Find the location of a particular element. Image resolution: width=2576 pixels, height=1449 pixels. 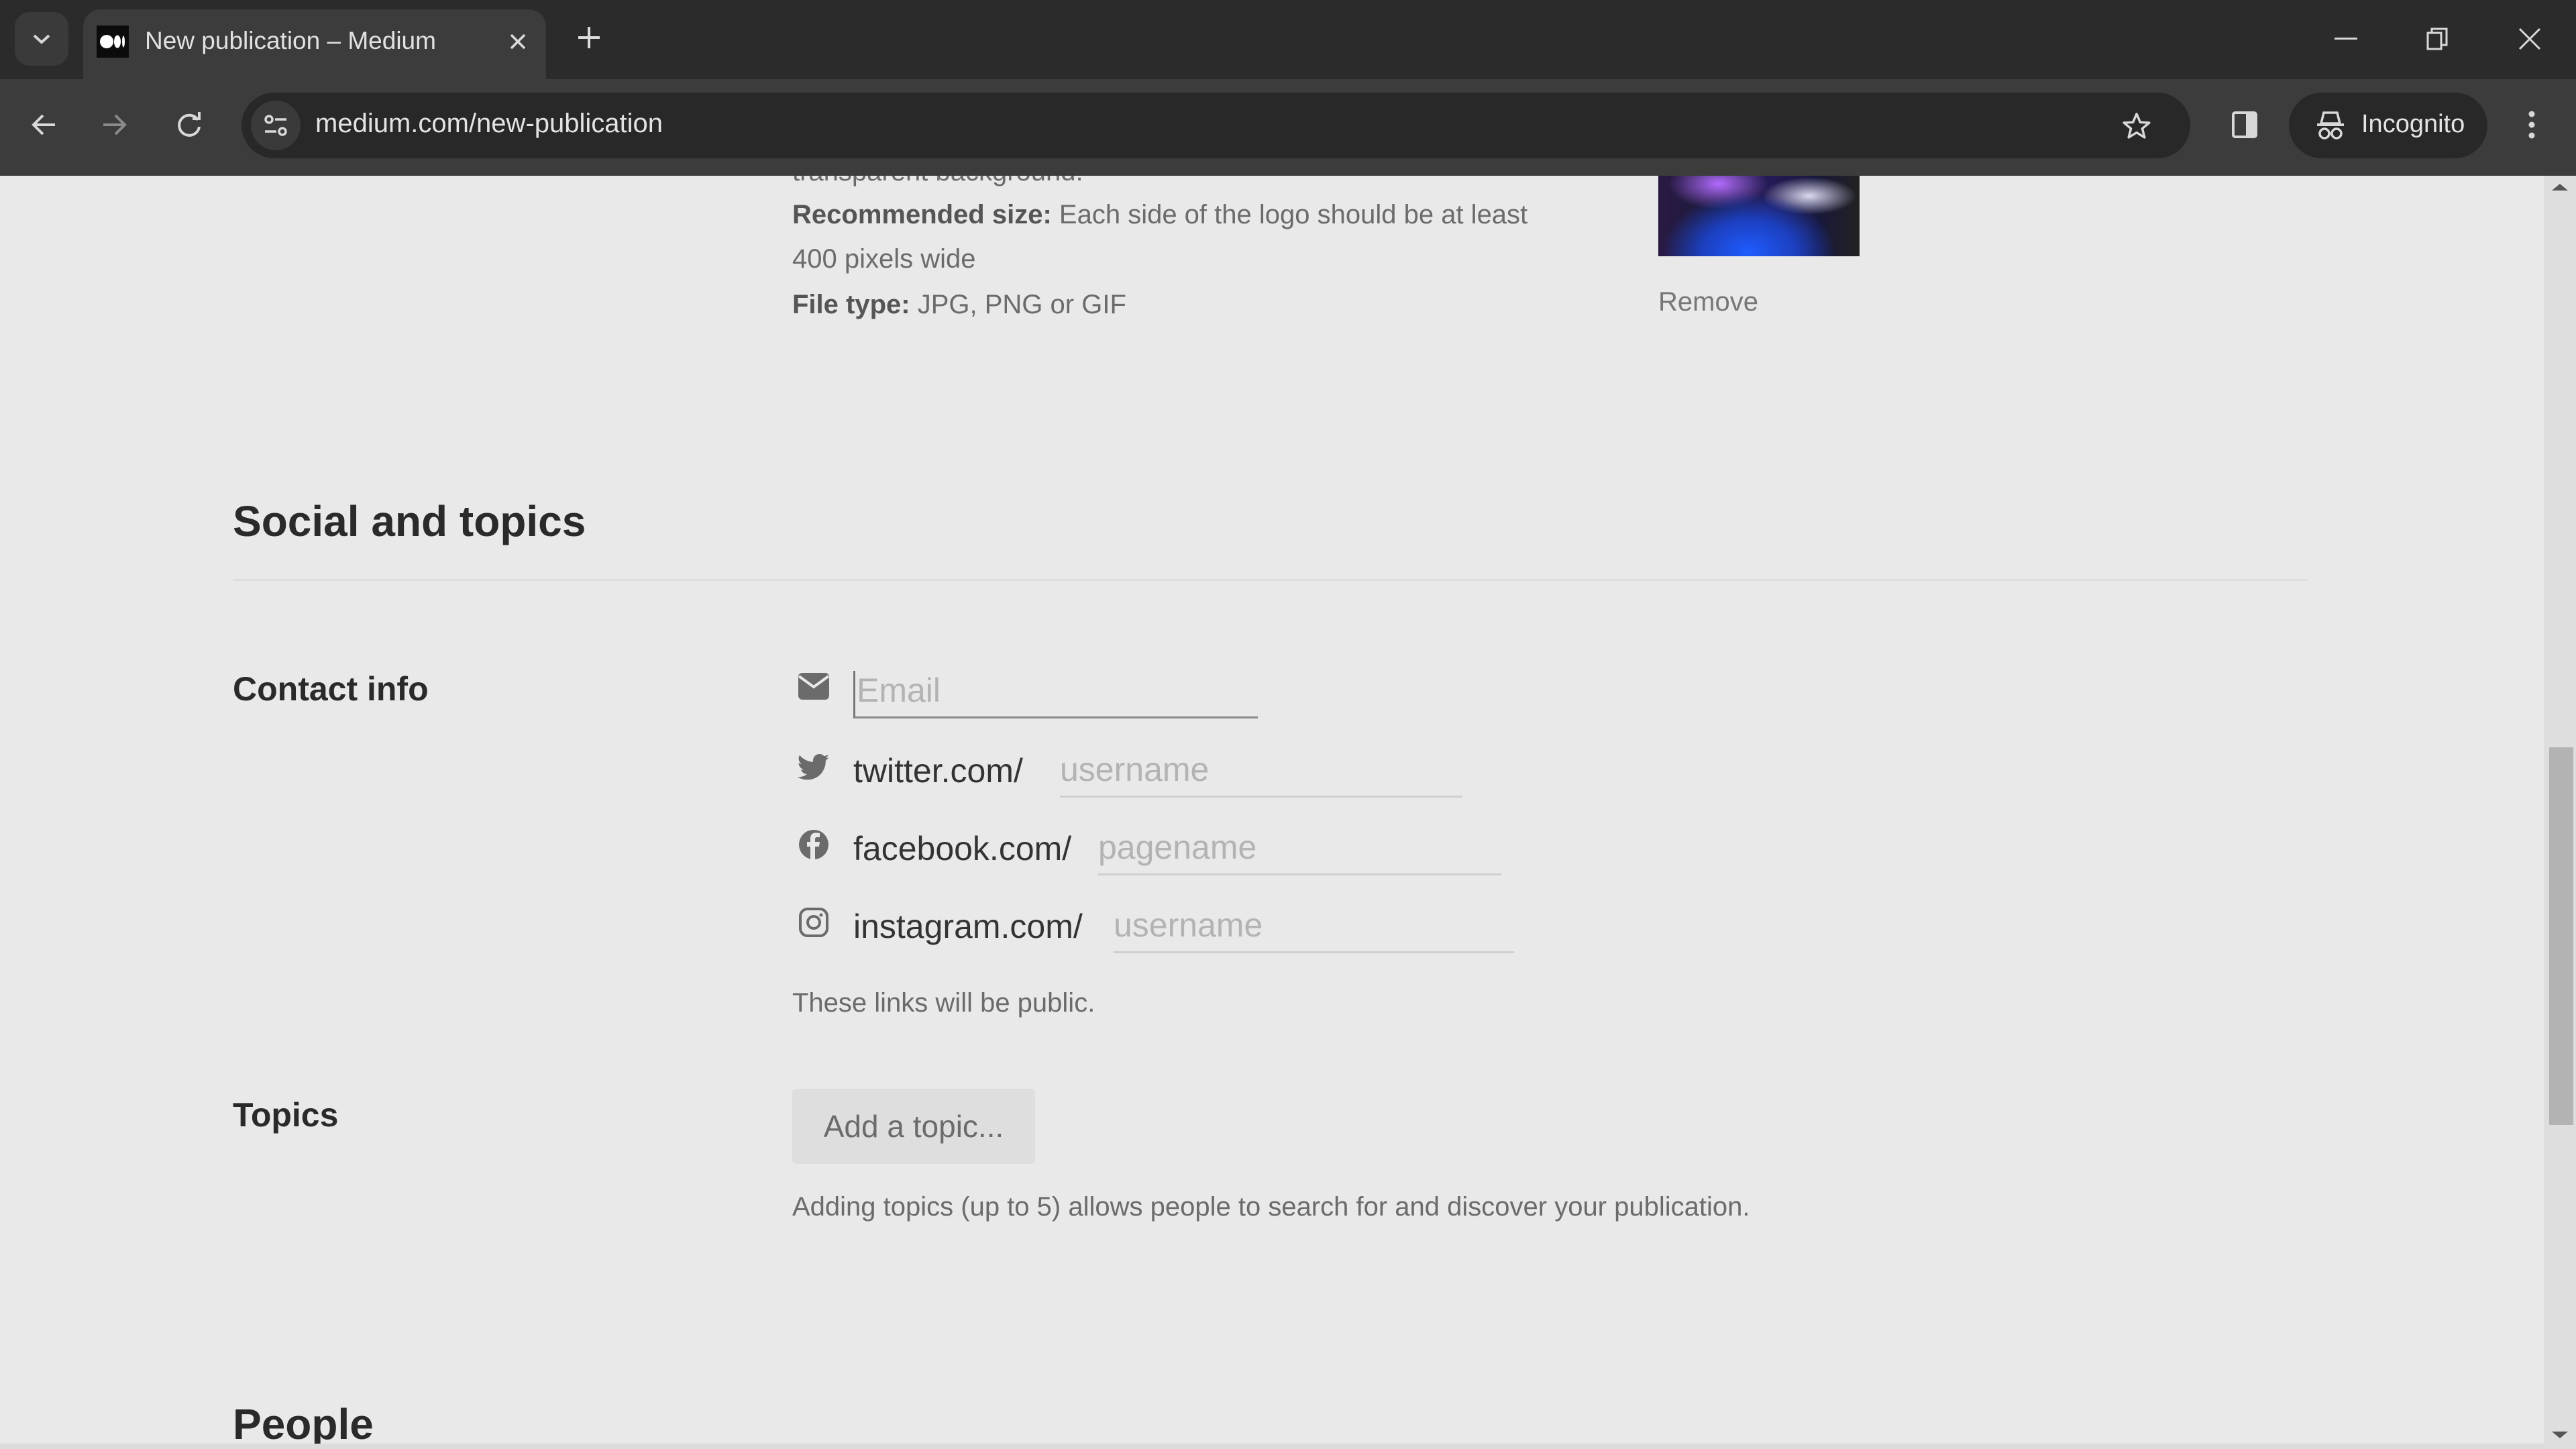

file-type-label: File type: is located at coordinates (851, 304).